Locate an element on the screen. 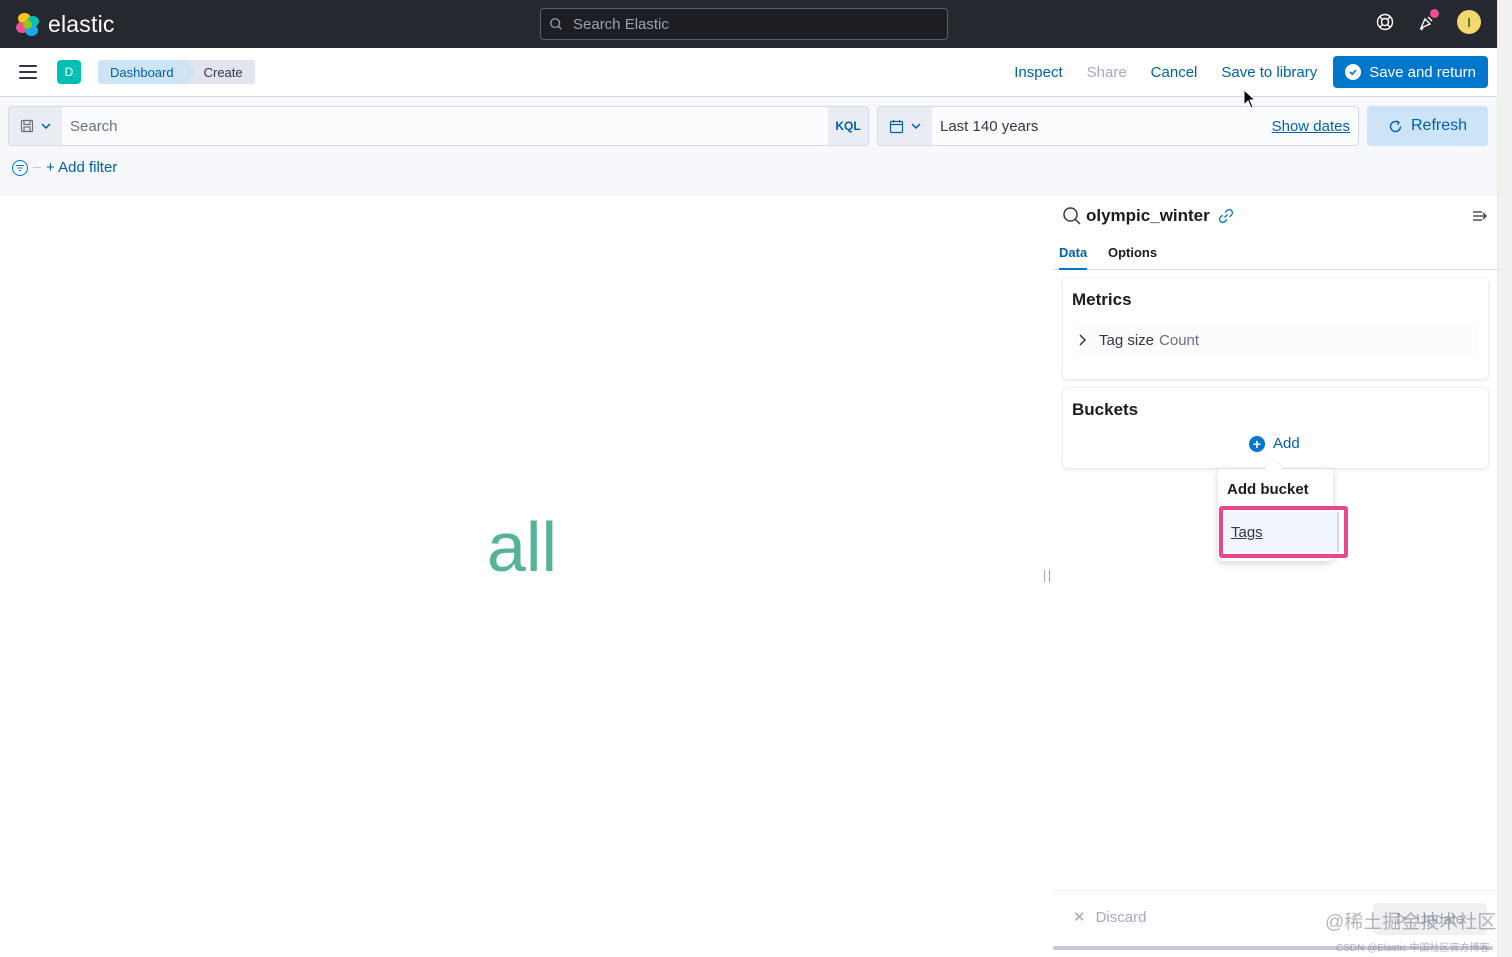 This screenshot has height=957, width=1512. global-search-input is located at coordinates (753, 24).